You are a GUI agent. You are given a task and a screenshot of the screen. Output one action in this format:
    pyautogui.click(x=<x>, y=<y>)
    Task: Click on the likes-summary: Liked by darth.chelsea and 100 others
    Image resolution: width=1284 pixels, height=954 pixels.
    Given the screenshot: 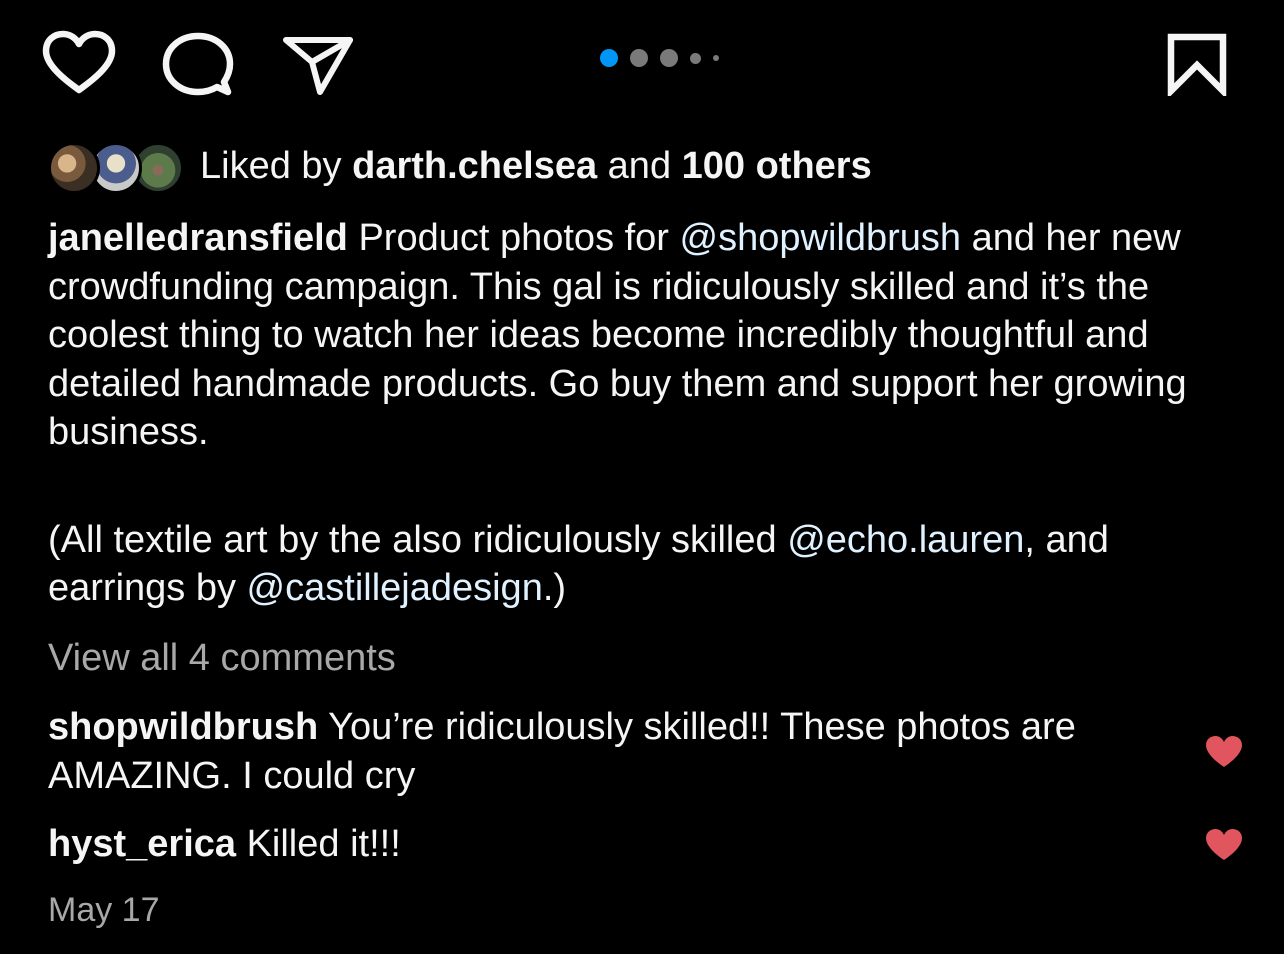 What is the action you would take?
    pyautogui.click(x=460, y=166)
    